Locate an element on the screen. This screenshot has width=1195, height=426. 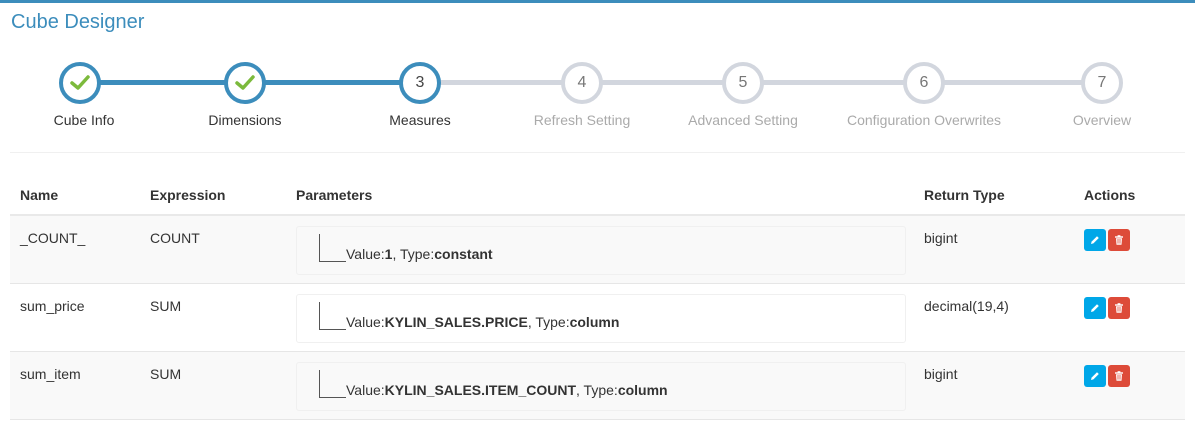
step-6-number: 6 is located at coordinates (924, 82).